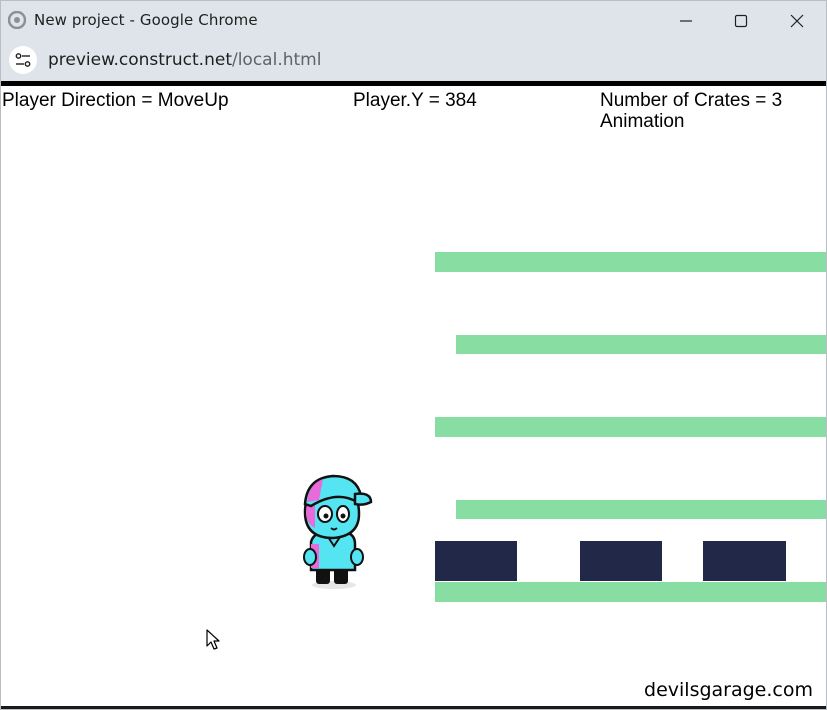 The height and width of the screenshot is (710, 827). I want to click on close-button, so click(797, 20).